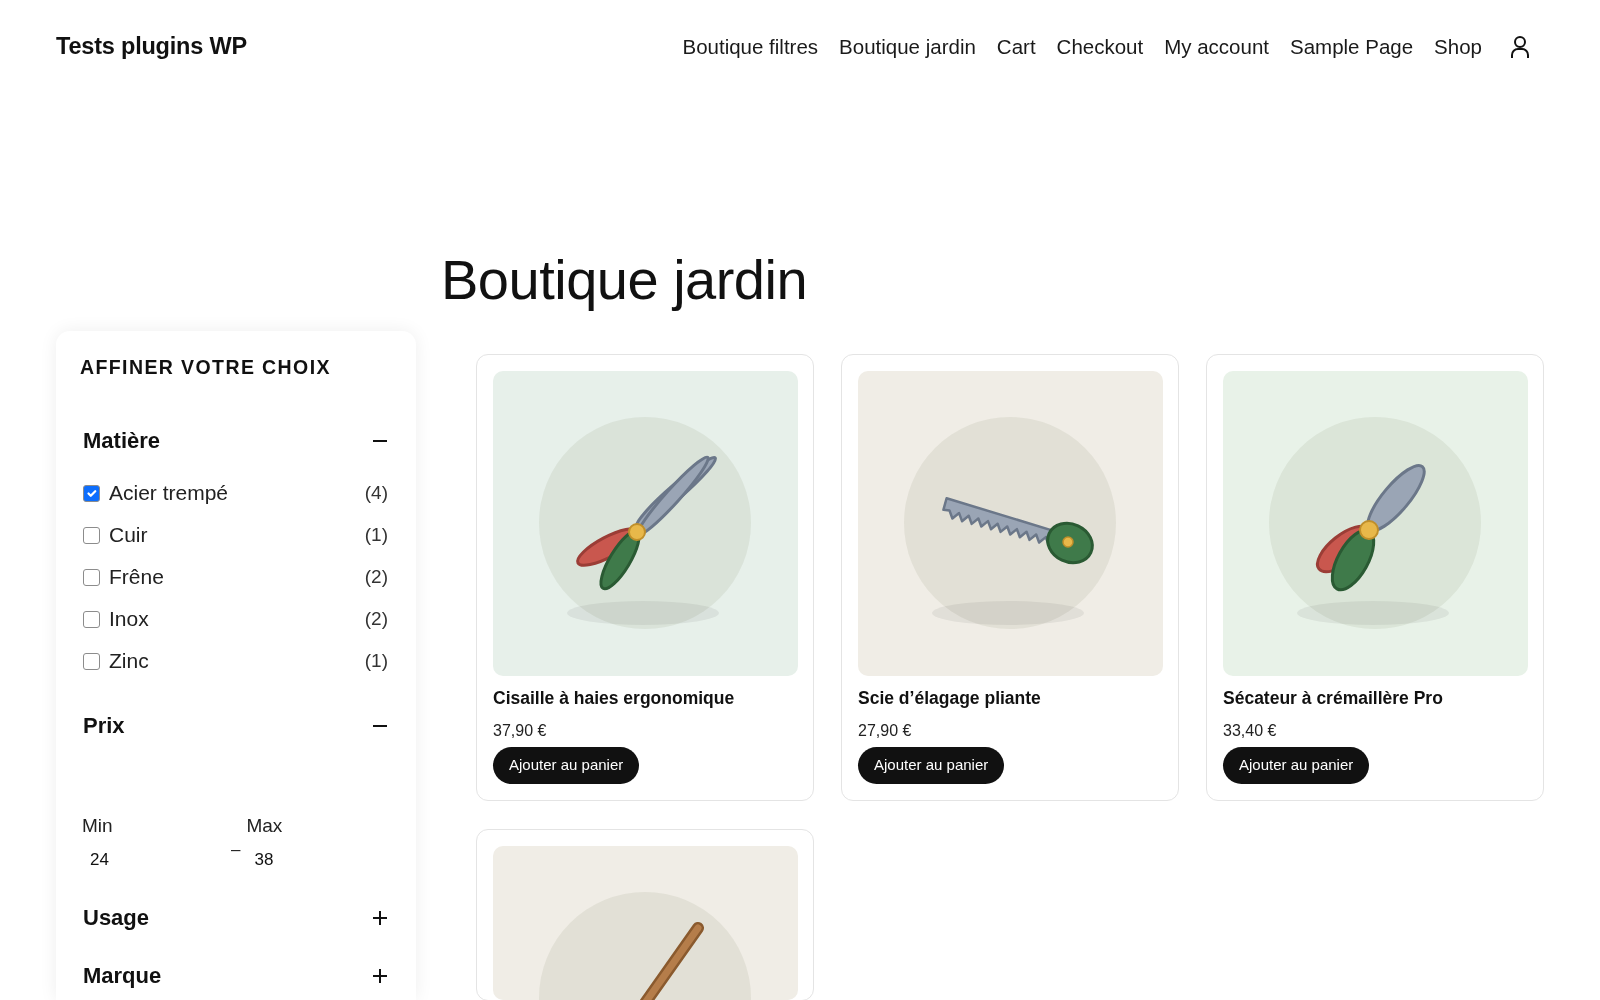 Image resolution: width=1600 pixels, height=1000 pixels. What do you see at coordinates (129, 661) in the screenshot?
I see `option-label: Zinc` at bounding box center [129, 661].